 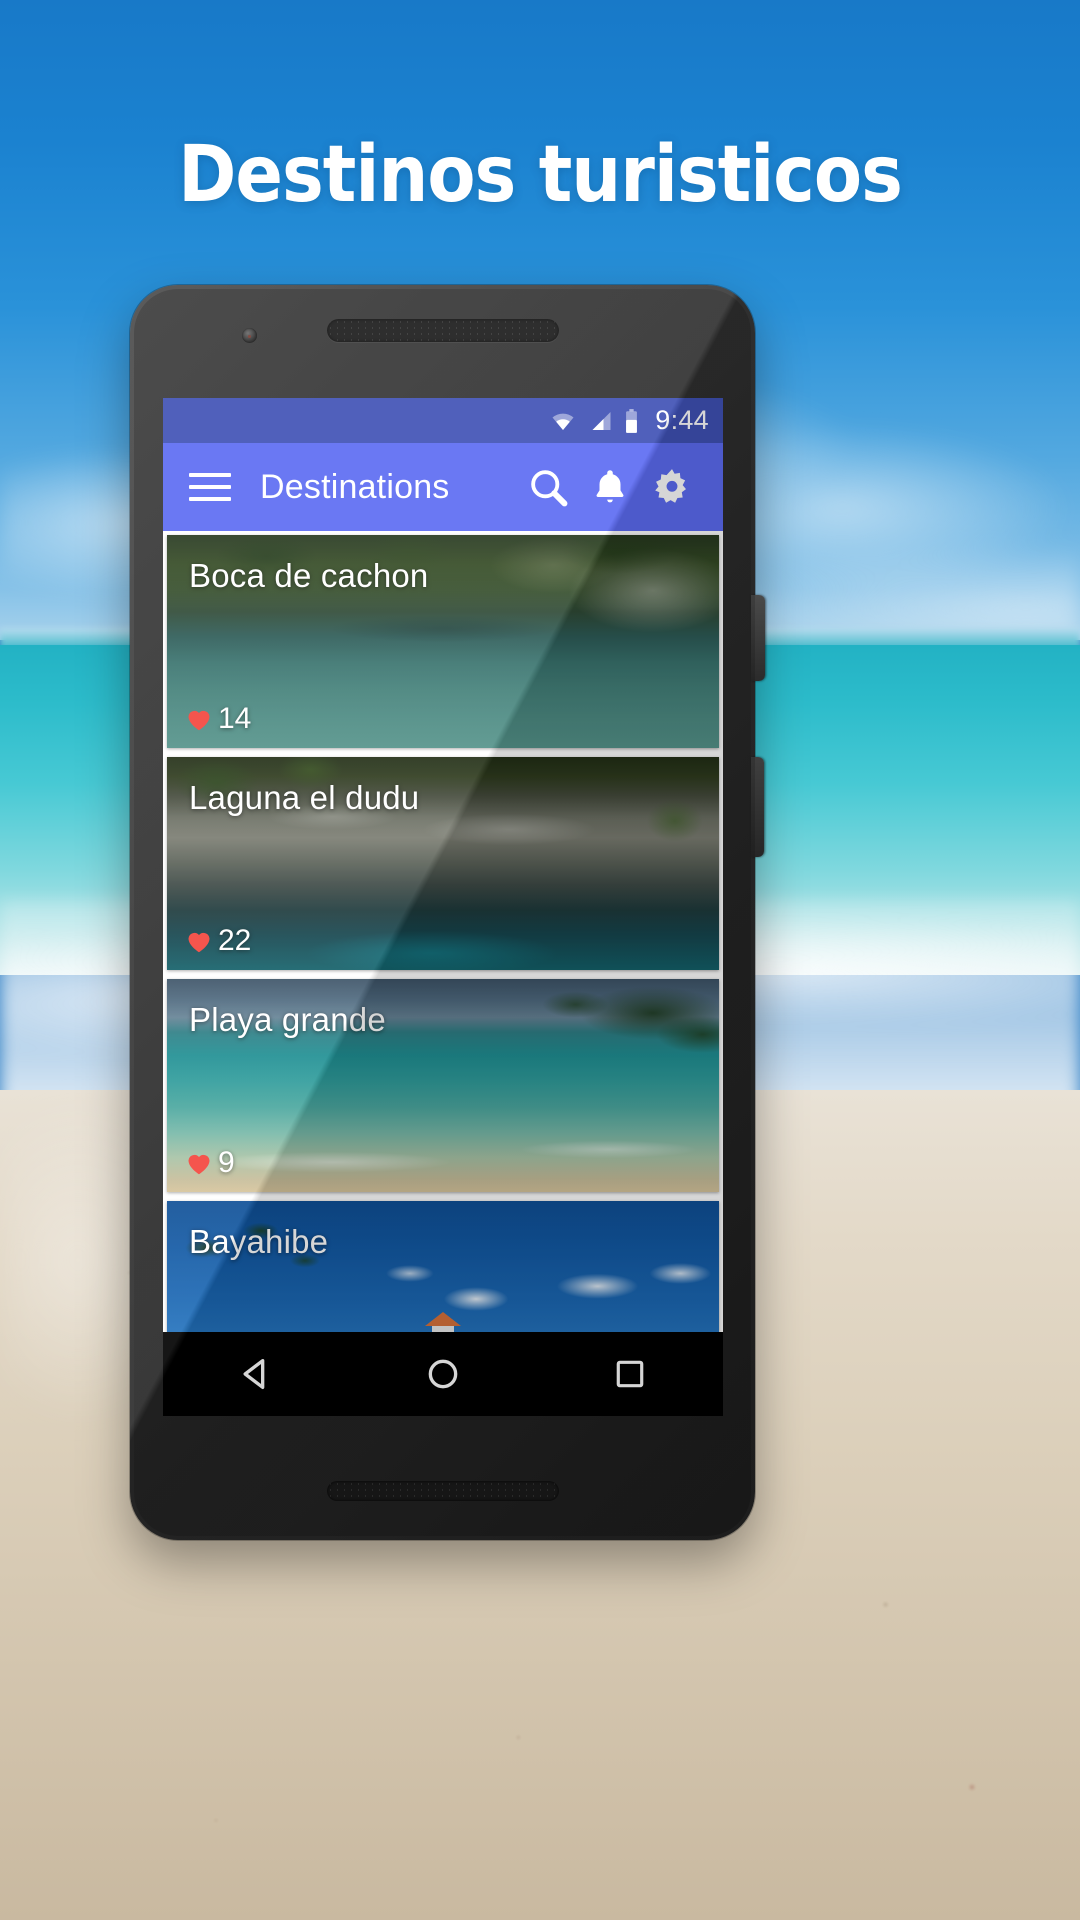 What do you see at coordinates (443, 1491) in the screenshot?
I see `bottom-speaker` at bounding box center [443, 1491].